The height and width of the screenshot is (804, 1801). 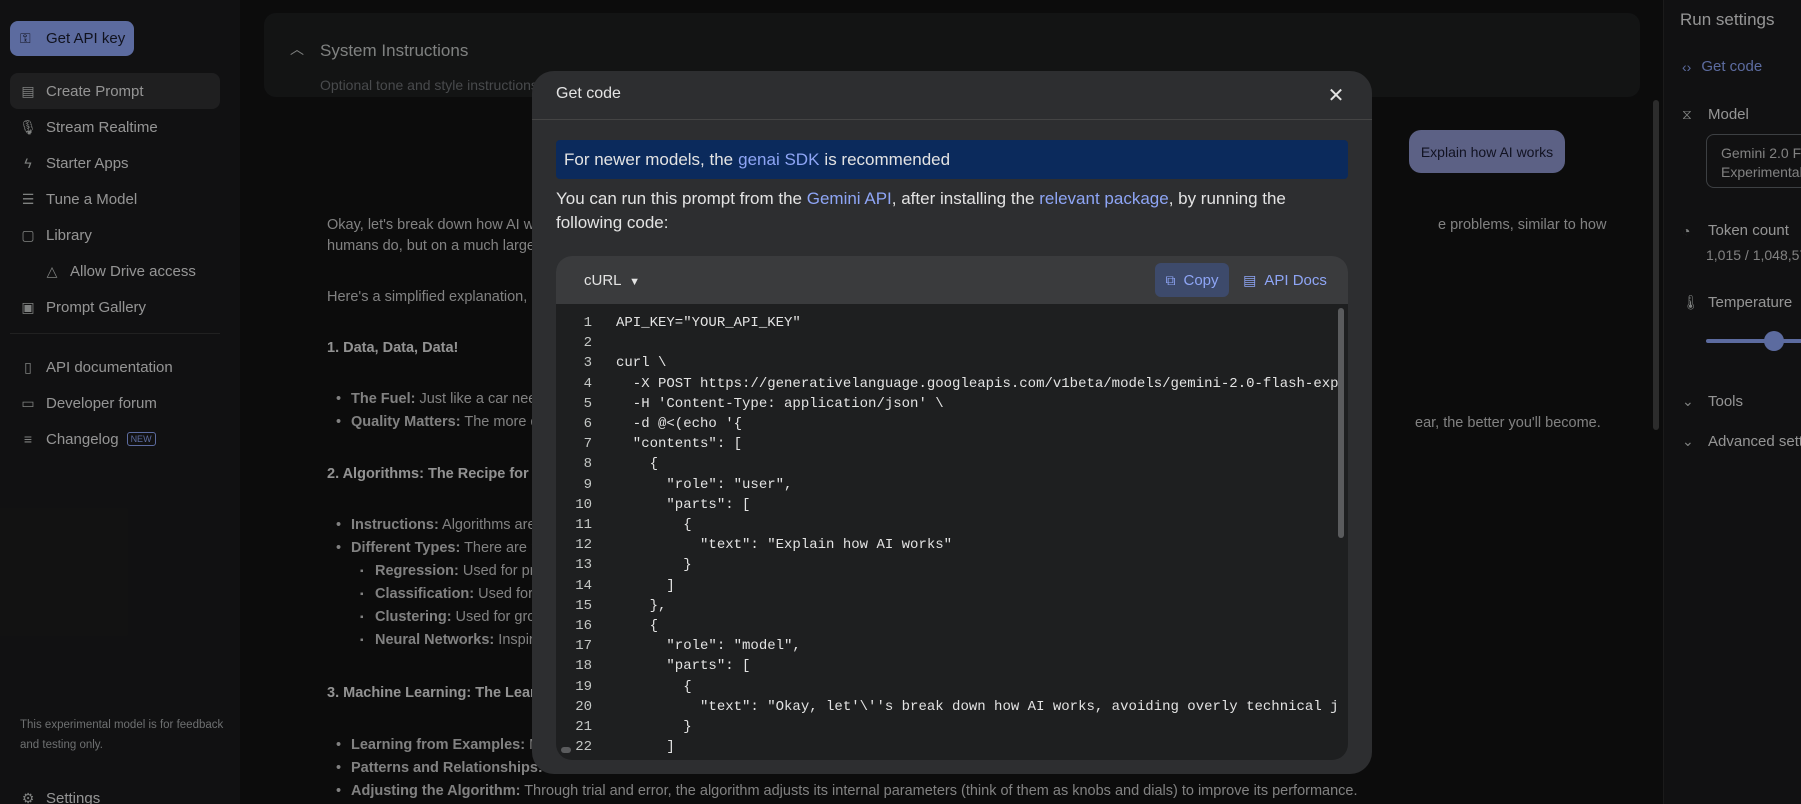 I want to click on code-line: 14 ], so click(x=946, y=588).